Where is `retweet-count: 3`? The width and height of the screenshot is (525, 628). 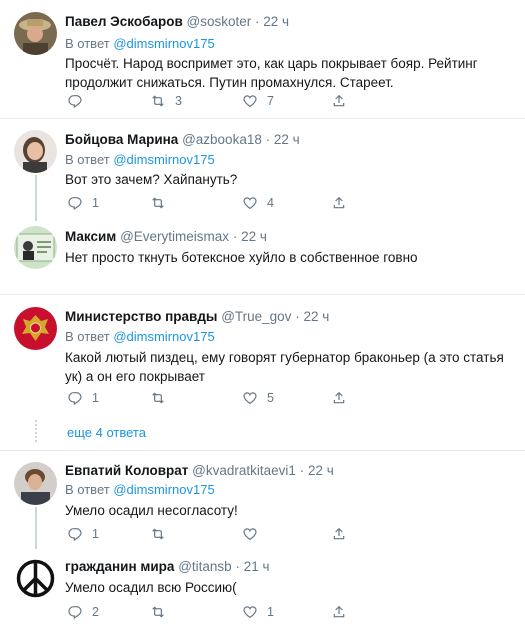 retweet-count: 3 is located at coordinates (178, 101).